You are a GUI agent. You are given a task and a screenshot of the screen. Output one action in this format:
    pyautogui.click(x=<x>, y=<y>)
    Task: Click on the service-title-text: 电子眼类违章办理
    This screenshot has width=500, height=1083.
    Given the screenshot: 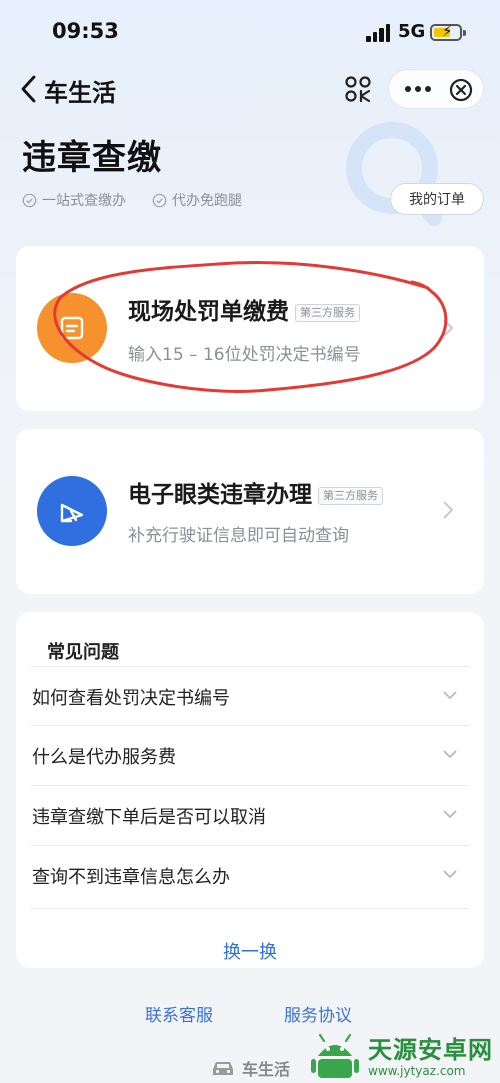 What is the action you would take?
    pyautogui.click(x=220, y=495)
    